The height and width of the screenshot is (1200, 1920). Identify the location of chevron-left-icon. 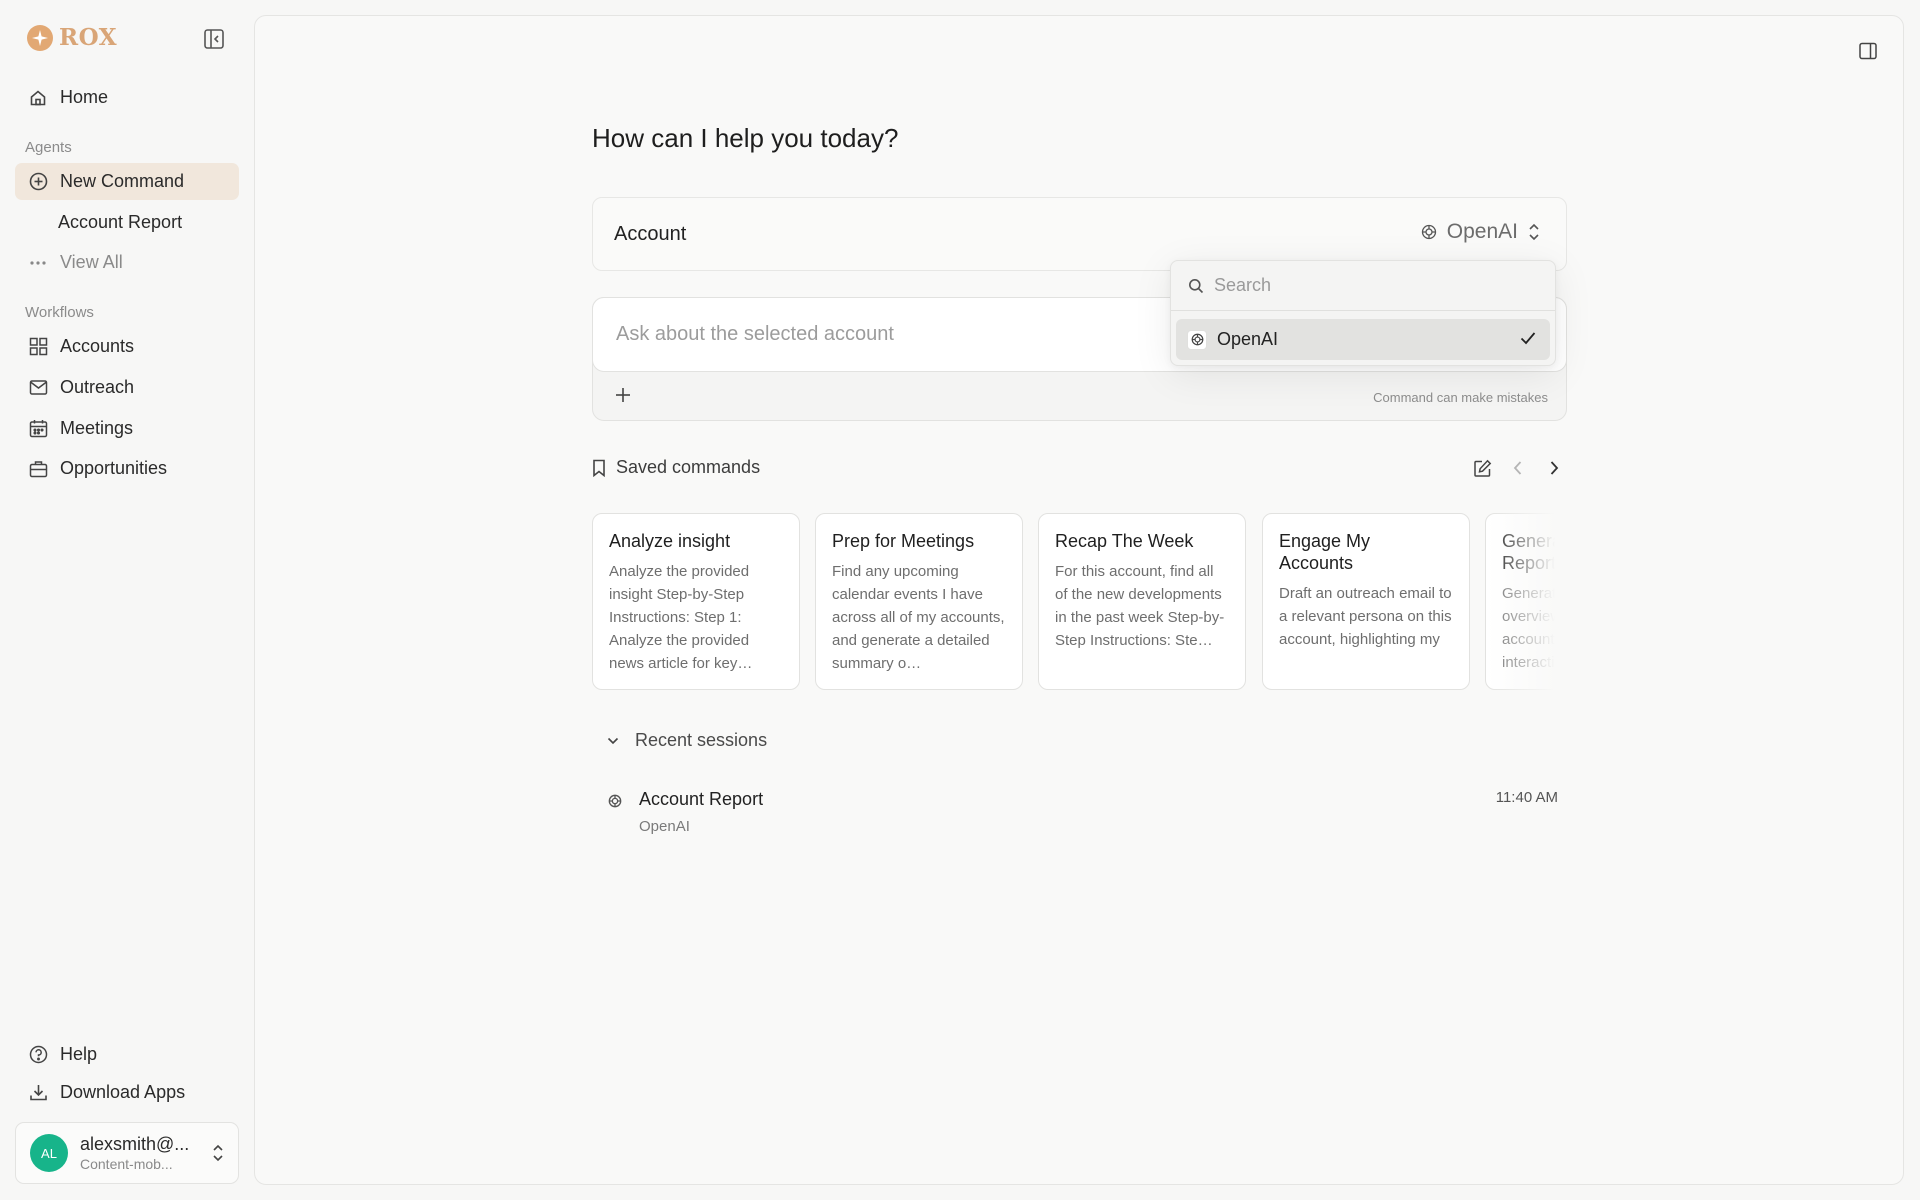
(1518, 468).